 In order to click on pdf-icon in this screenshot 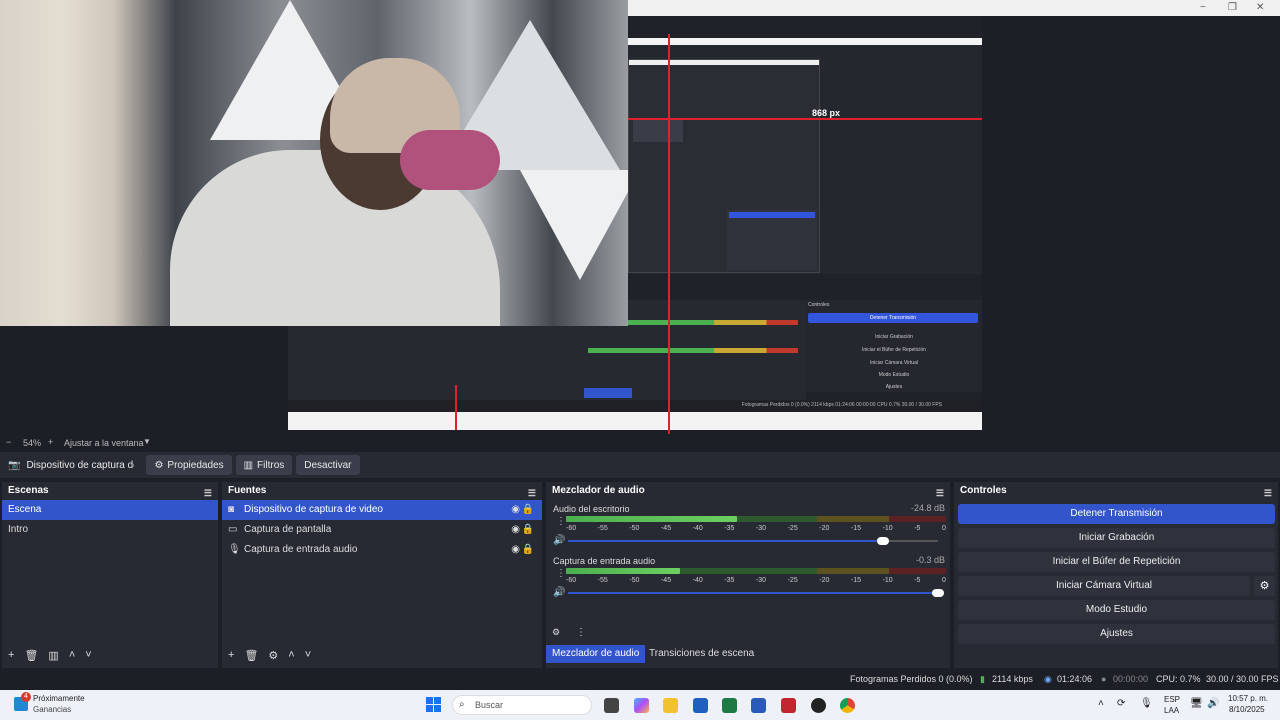, I will do `click(788, 705)`.